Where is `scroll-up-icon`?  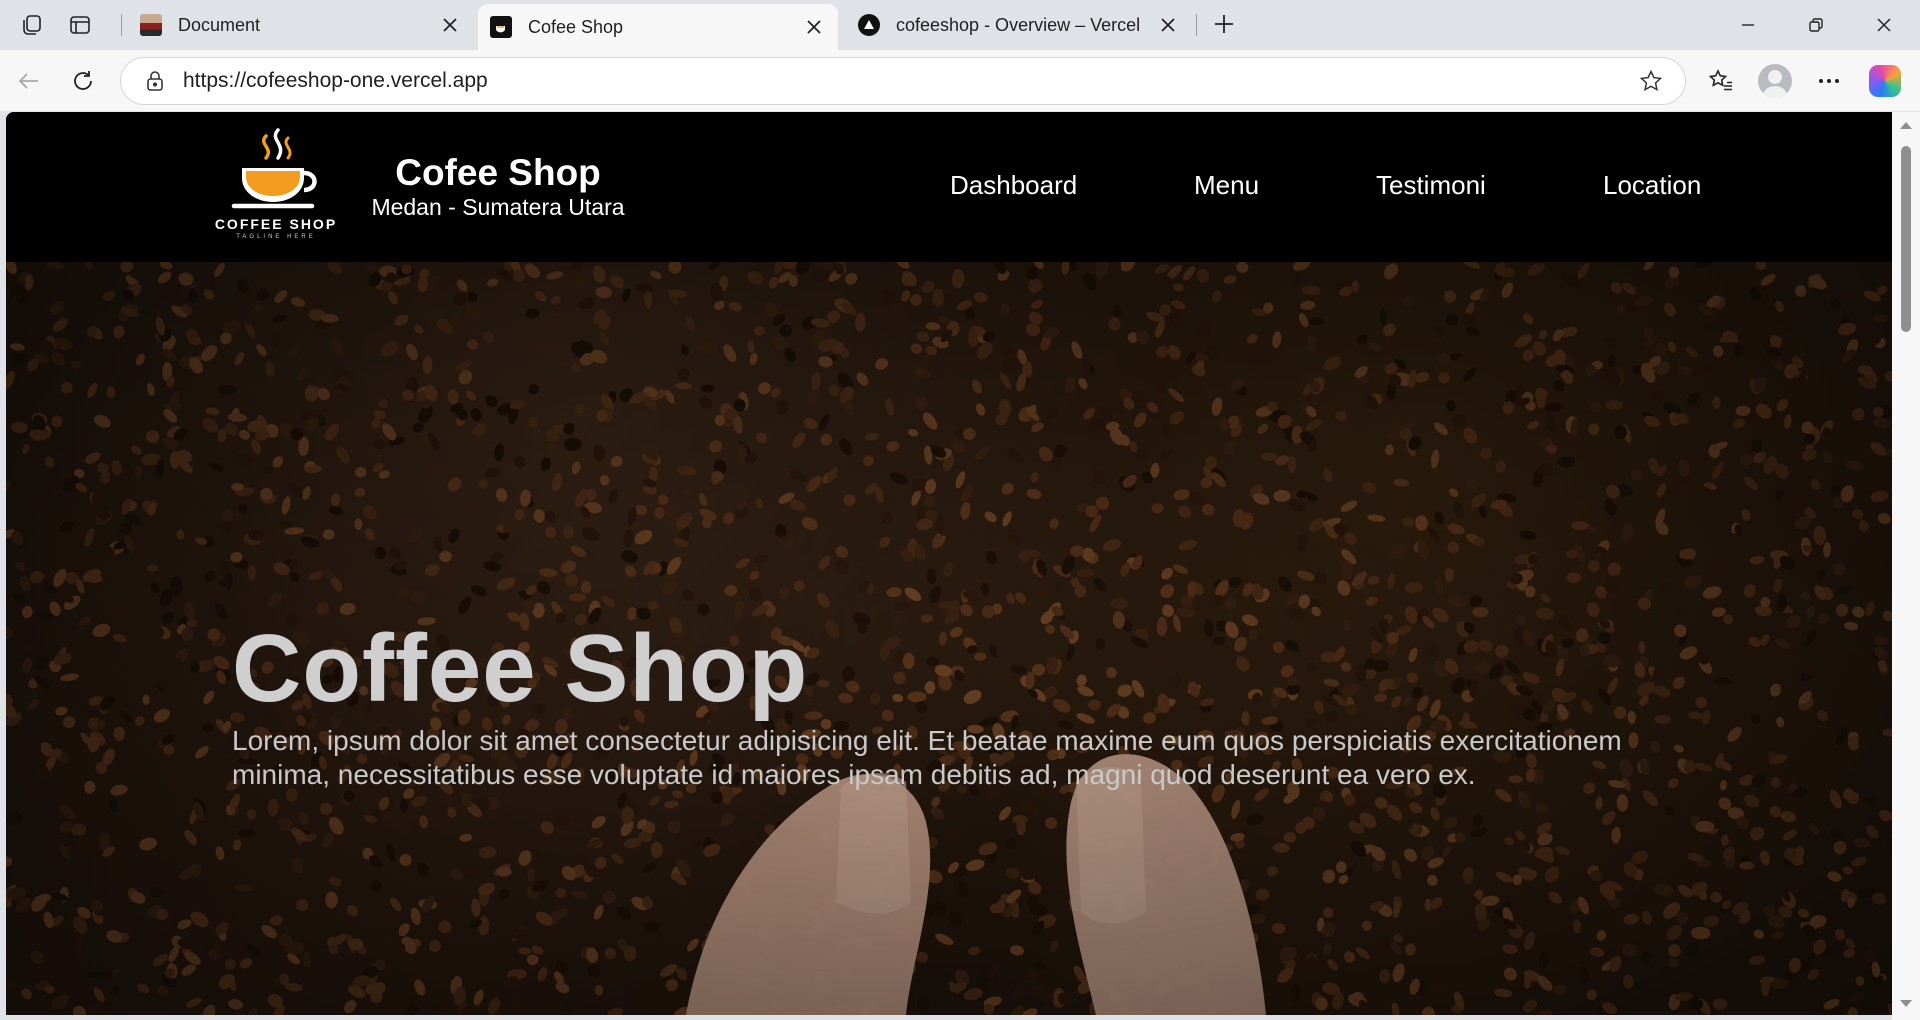 scroll-up-icon is located at coordinates (1906, 125).